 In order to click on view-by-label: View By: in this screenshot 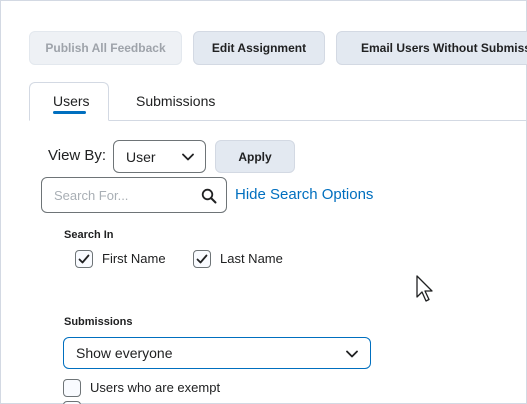, I will do `click(77, 155)`.